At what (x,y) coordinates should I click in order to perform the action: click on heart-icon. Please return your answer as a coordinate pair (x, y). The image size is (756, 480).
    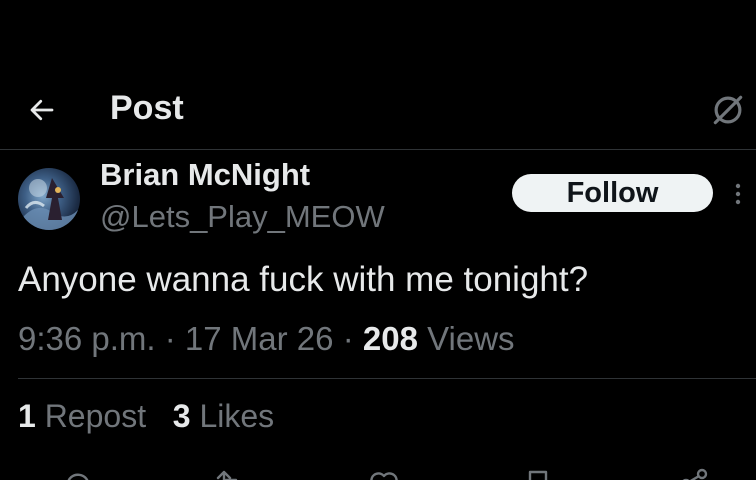
    Looking at the image, I should click on (384, 473).